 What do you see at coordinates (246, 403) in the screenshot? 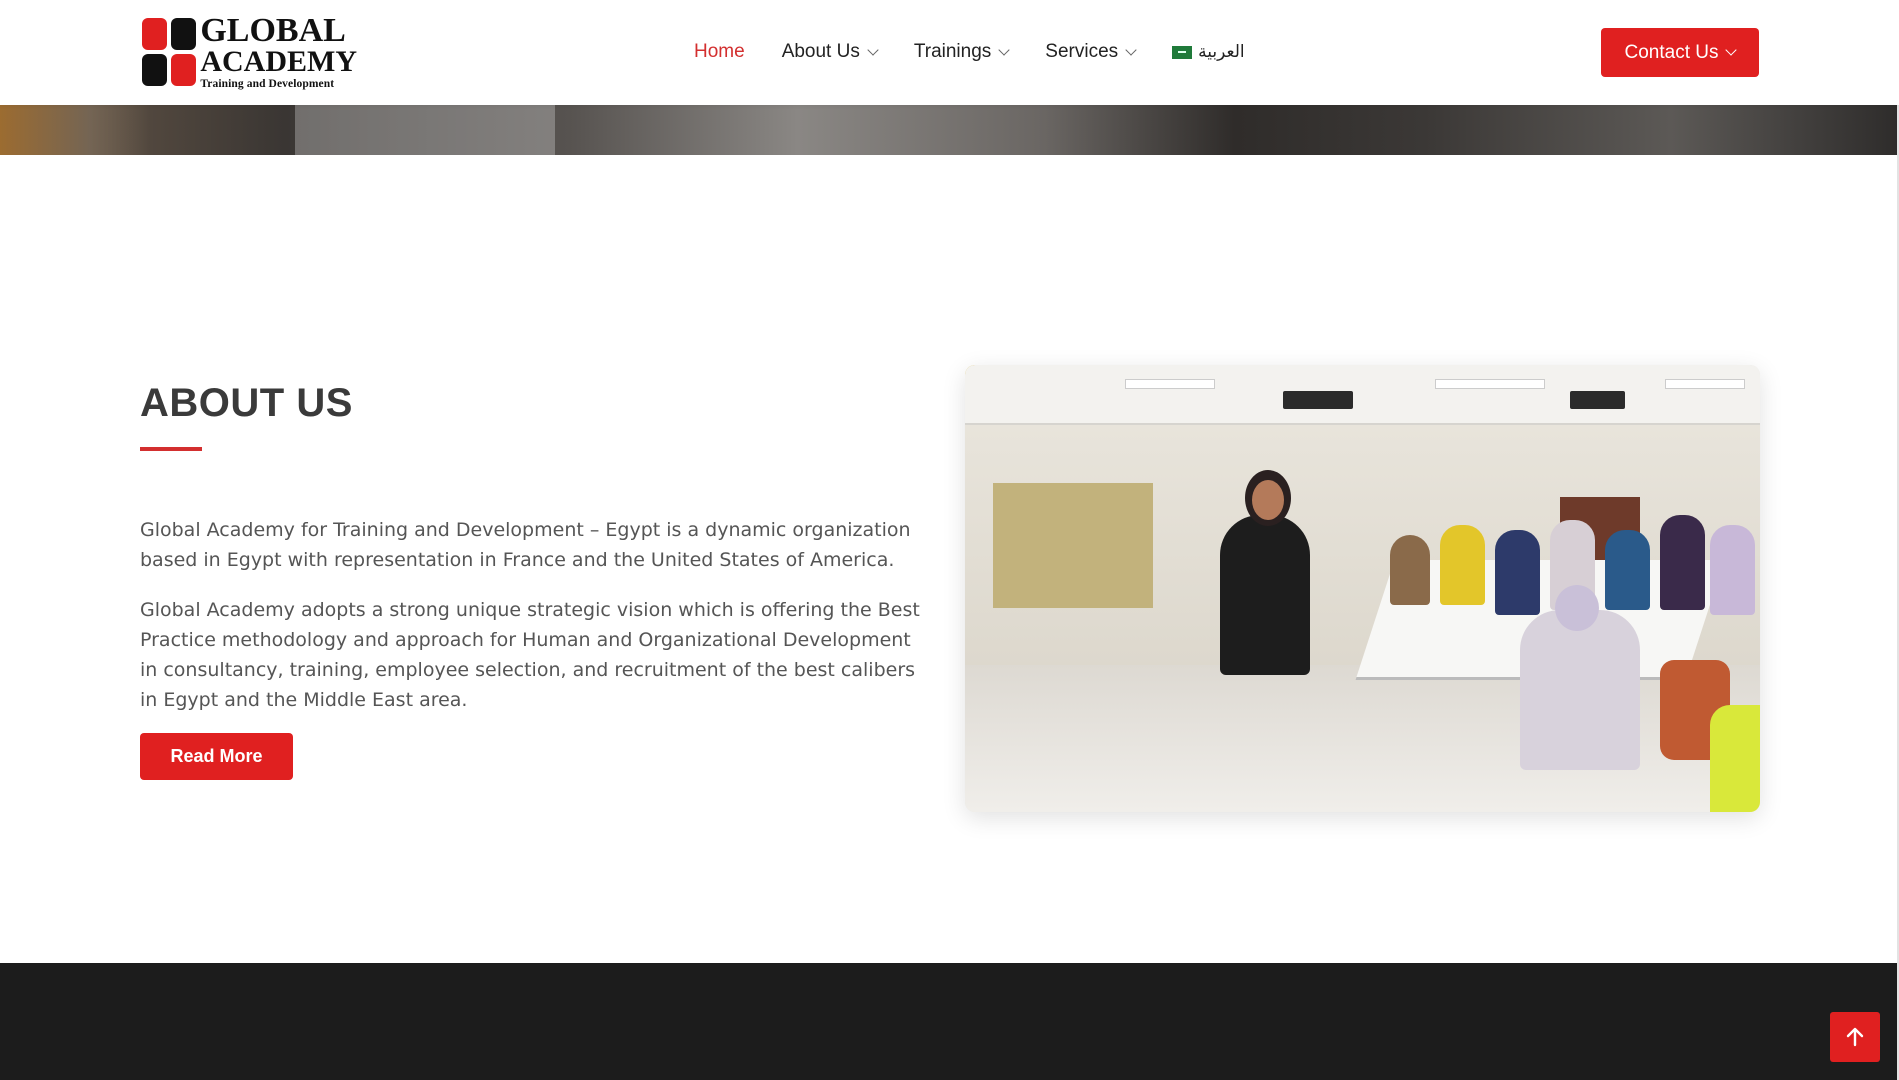
I see `section-title: ABOUT US` at bounding box center [246, 403].